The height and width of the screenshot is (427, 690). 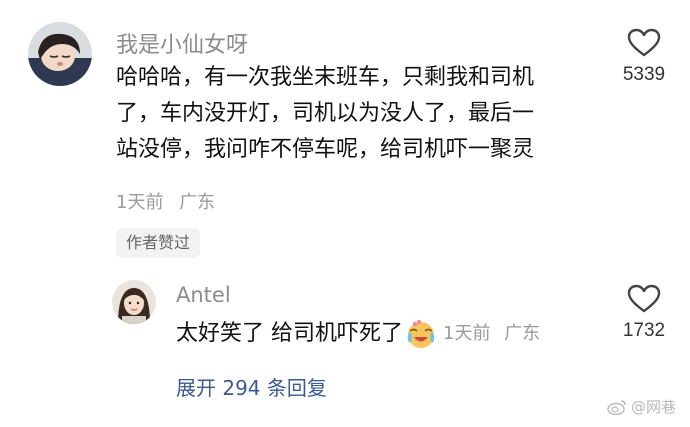 What do you see at coordinates (197, 202) in the screenshot?
I see `comment-location: 广东` at bounding box center [197, 202].